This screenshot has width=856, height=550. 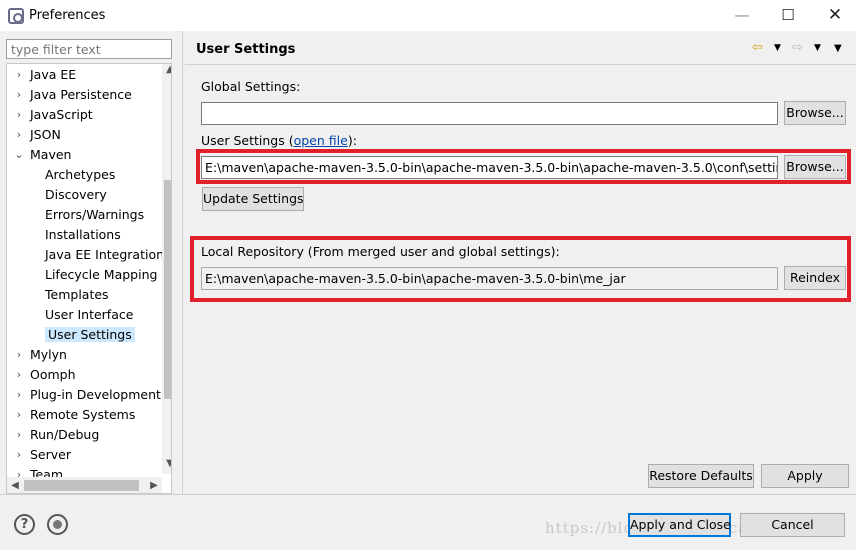 I want to click on tree-item: Archetypes, so click(x=80, y=174).